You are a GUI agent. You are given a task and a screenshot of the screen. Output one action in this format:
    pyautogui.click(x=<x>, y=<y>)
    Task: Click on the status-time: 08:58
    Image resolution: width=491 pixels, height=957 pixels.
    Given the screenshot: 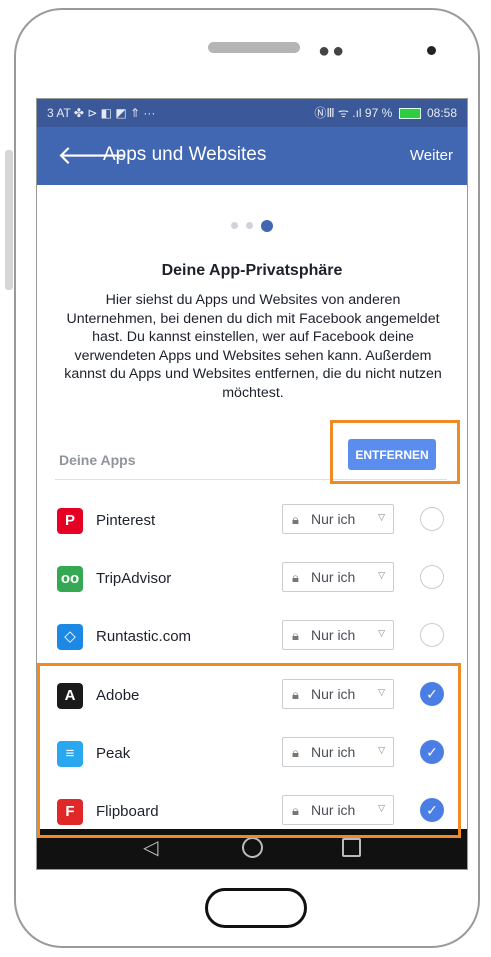 What is the action you would take?
    pyautogui.click(x=441, y=113)
    